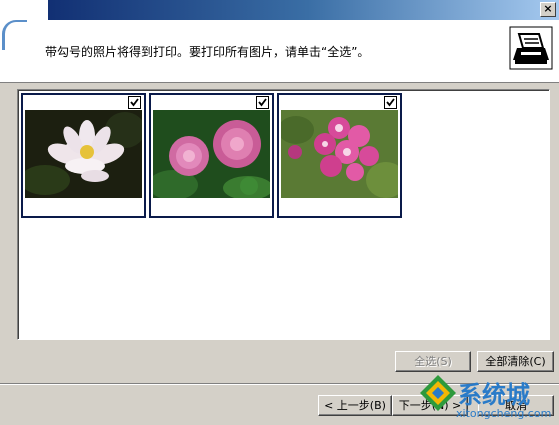 The image size is (559, 425). I want to click on swoosh-icon, so click(14, 35).